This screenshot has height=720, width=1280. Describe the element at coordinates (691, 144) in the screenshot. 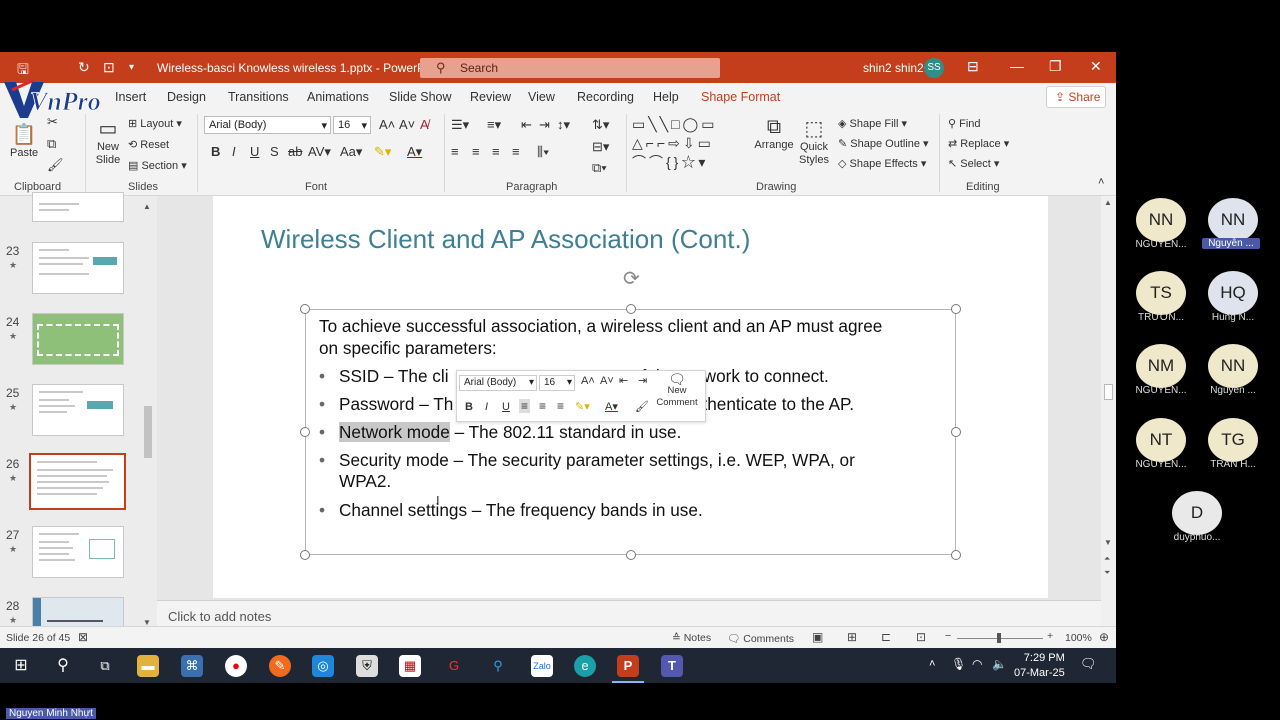

I see `shapes-gallery: ▭╲╲□◯▭ △⌐⌐⇨⇩▭ ⌒⌒{}☆▾` at that location.